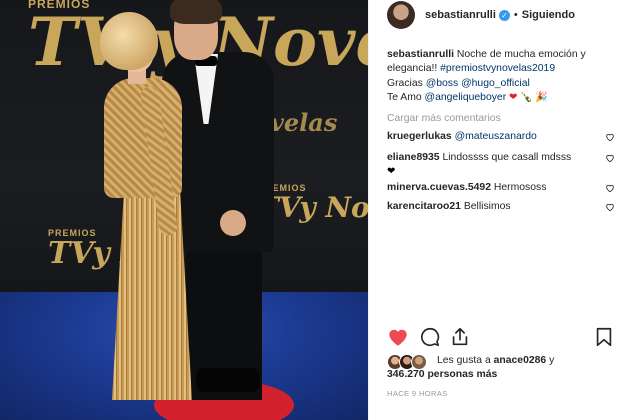 The image size is (620, 420). I want to click on caption-emojis: ❤ 🍾 🎉, so click(528, 97).